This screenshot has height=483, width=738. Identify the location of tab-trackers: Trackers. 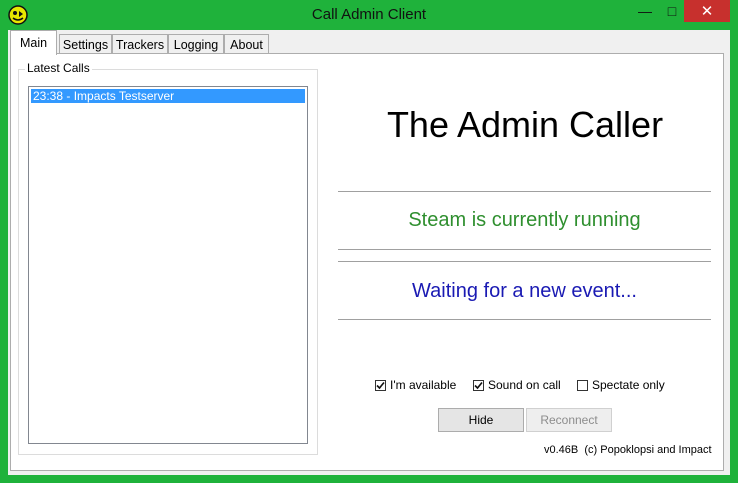
(140, 44).